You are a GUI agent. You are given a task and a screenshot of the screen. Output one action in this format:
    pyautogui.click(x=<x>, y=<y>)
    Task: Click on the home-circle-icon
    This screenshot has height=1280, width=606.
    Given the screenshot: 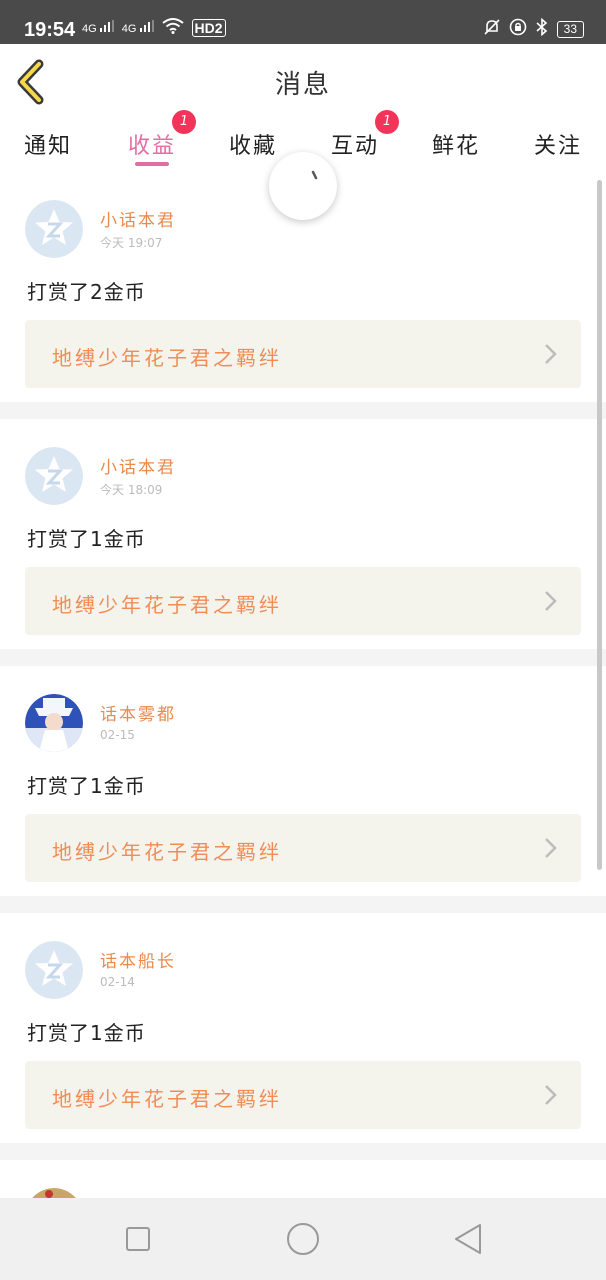 What is the action you would take?
    pyautogui.click(x=303, y=1239)
    